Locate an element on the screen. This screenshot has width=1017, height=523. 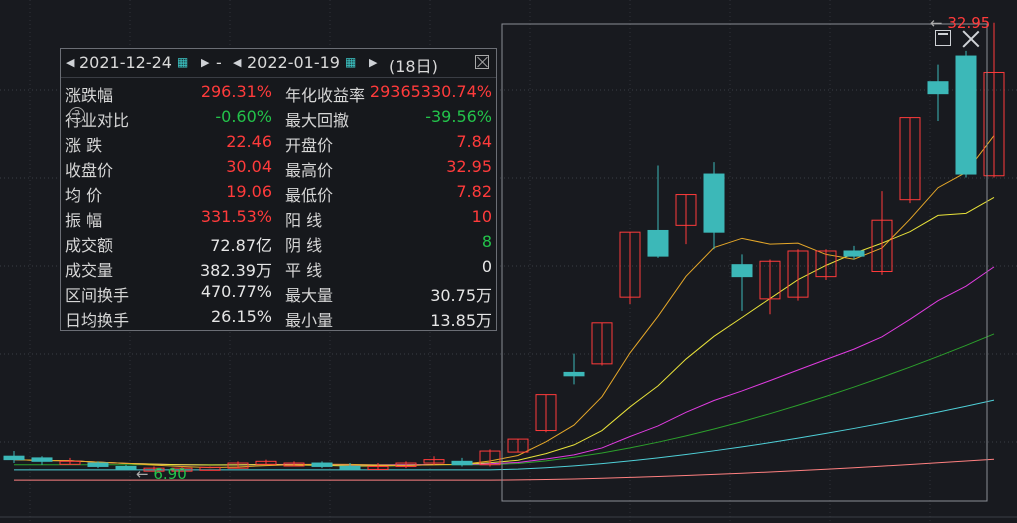
end-date: 2022-01-19 is located at coordinates (293, 62).